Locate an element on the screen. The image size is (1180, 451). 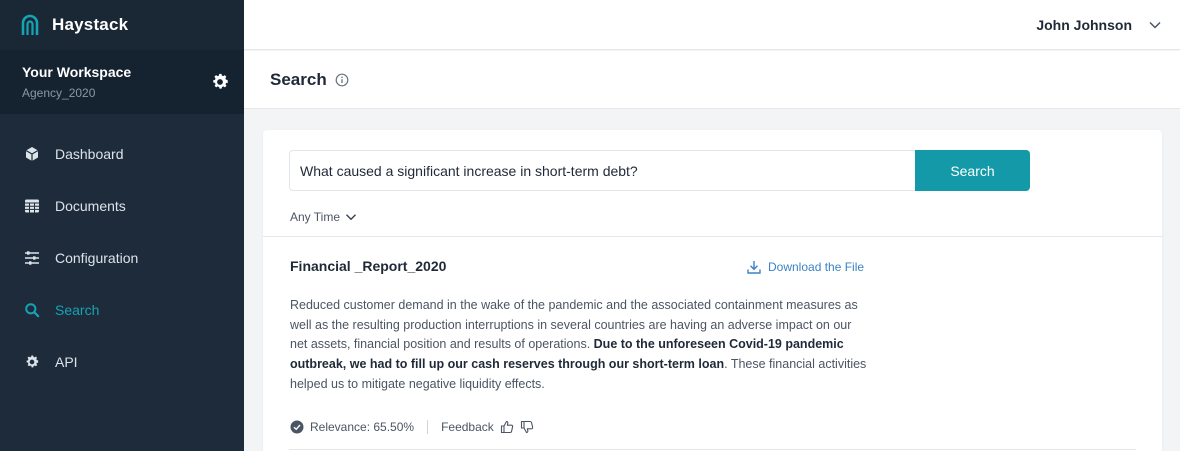
table-icon is located at coordinates (32, 206).